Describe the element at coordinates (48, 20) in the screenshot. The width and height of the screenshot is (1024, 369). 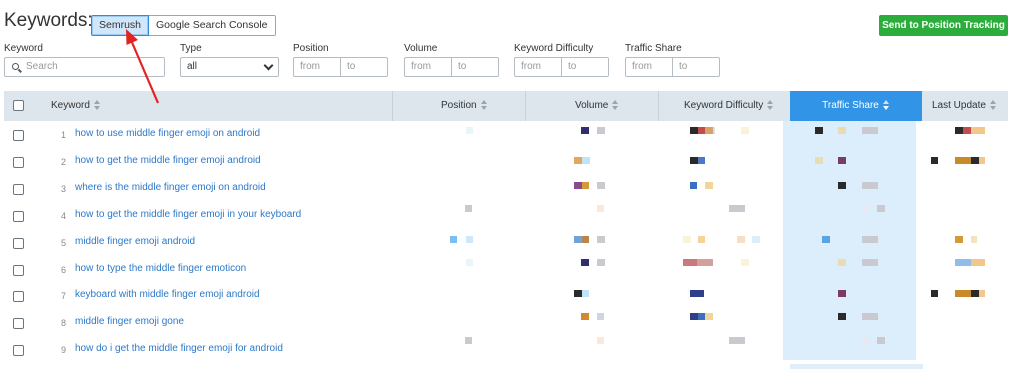
I see `page-title: Keywords:` at that location.